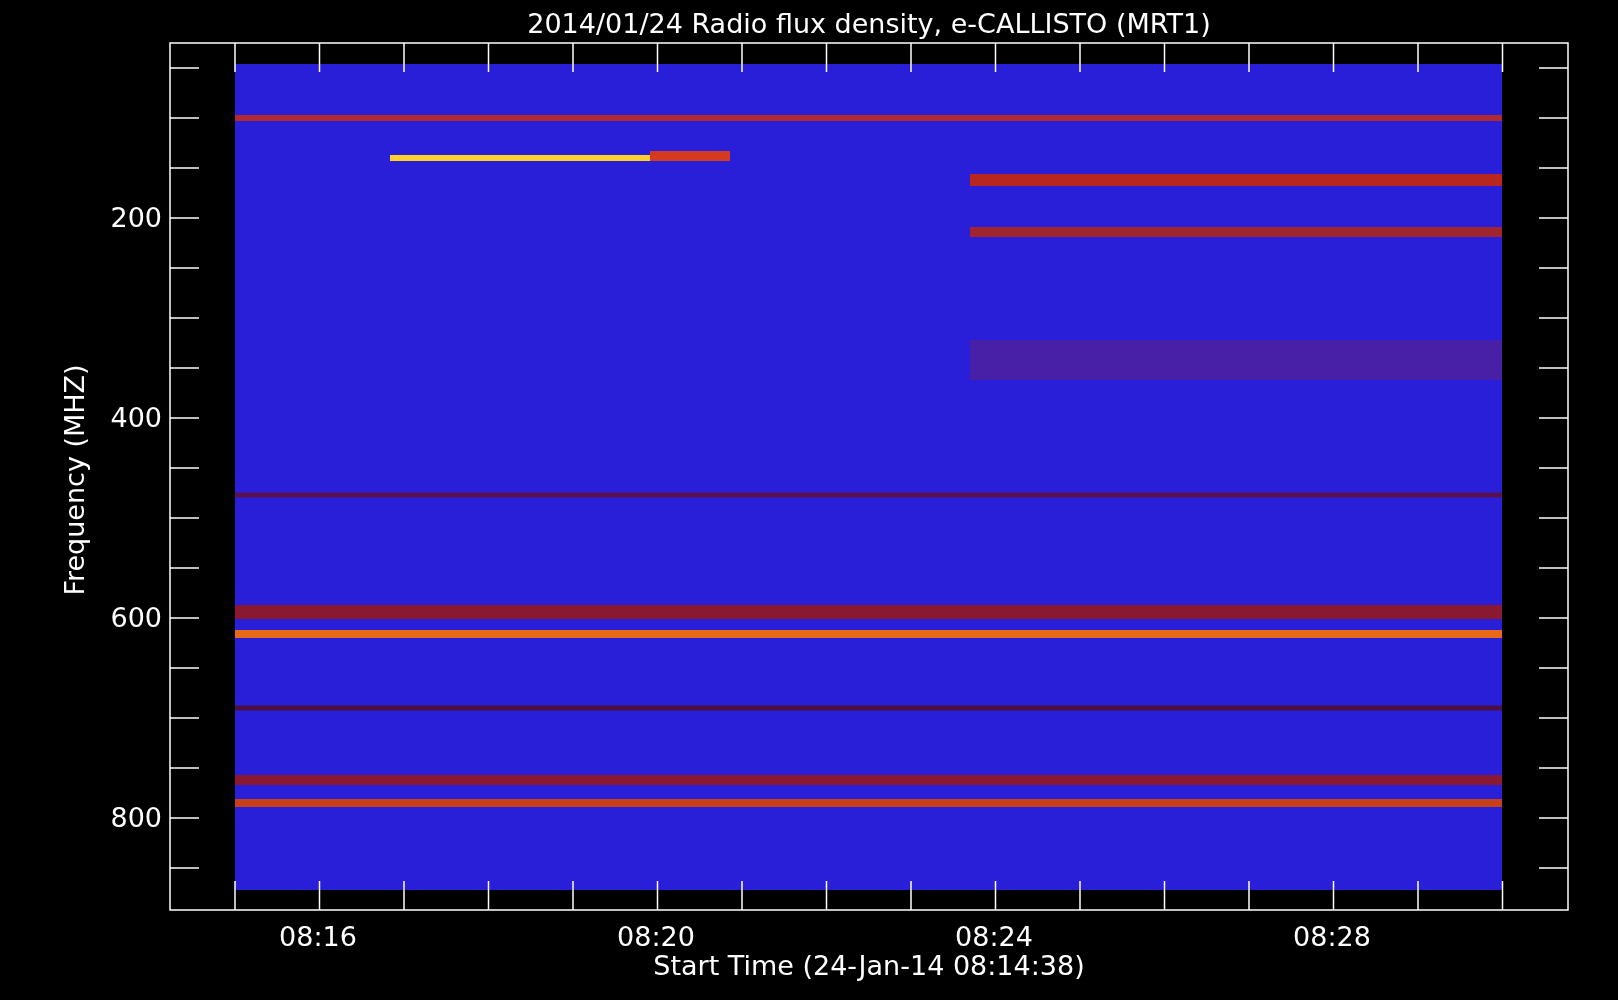  I want to click on axis-tick-label: 08:24, so click(994, 936).